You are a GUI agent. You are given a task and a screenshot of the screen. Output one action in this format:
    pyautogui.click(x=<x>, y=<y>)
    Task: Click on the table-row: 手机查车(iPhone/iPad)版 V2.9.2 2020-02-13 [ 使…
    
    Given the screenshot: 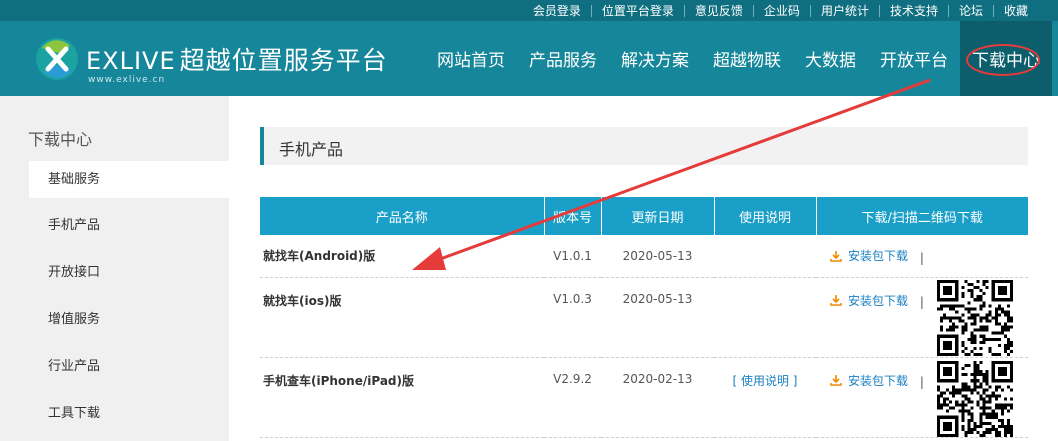 What is the action you would take?
    pyautogui.click(x=644, y=397)
    